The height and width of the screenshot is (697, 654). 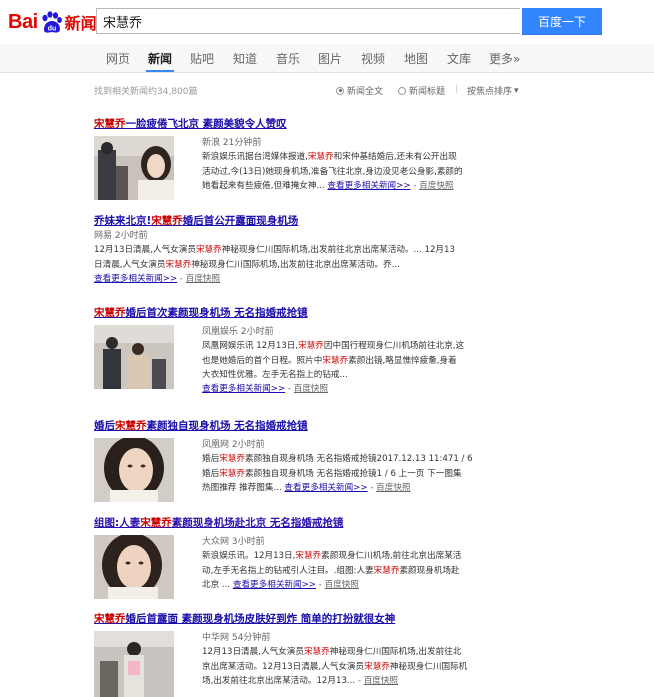 I want to click on paw-icon: du, so click(x=51, y=22).